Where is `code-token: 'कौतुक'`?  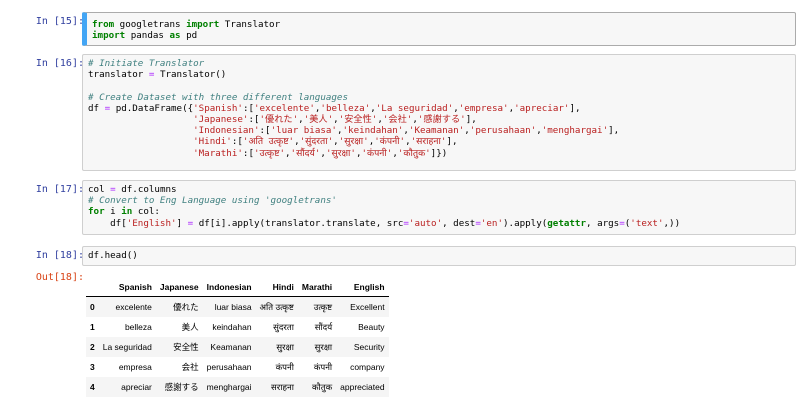
code-token: 'कौतुक' is located at coordinates (414, 153).